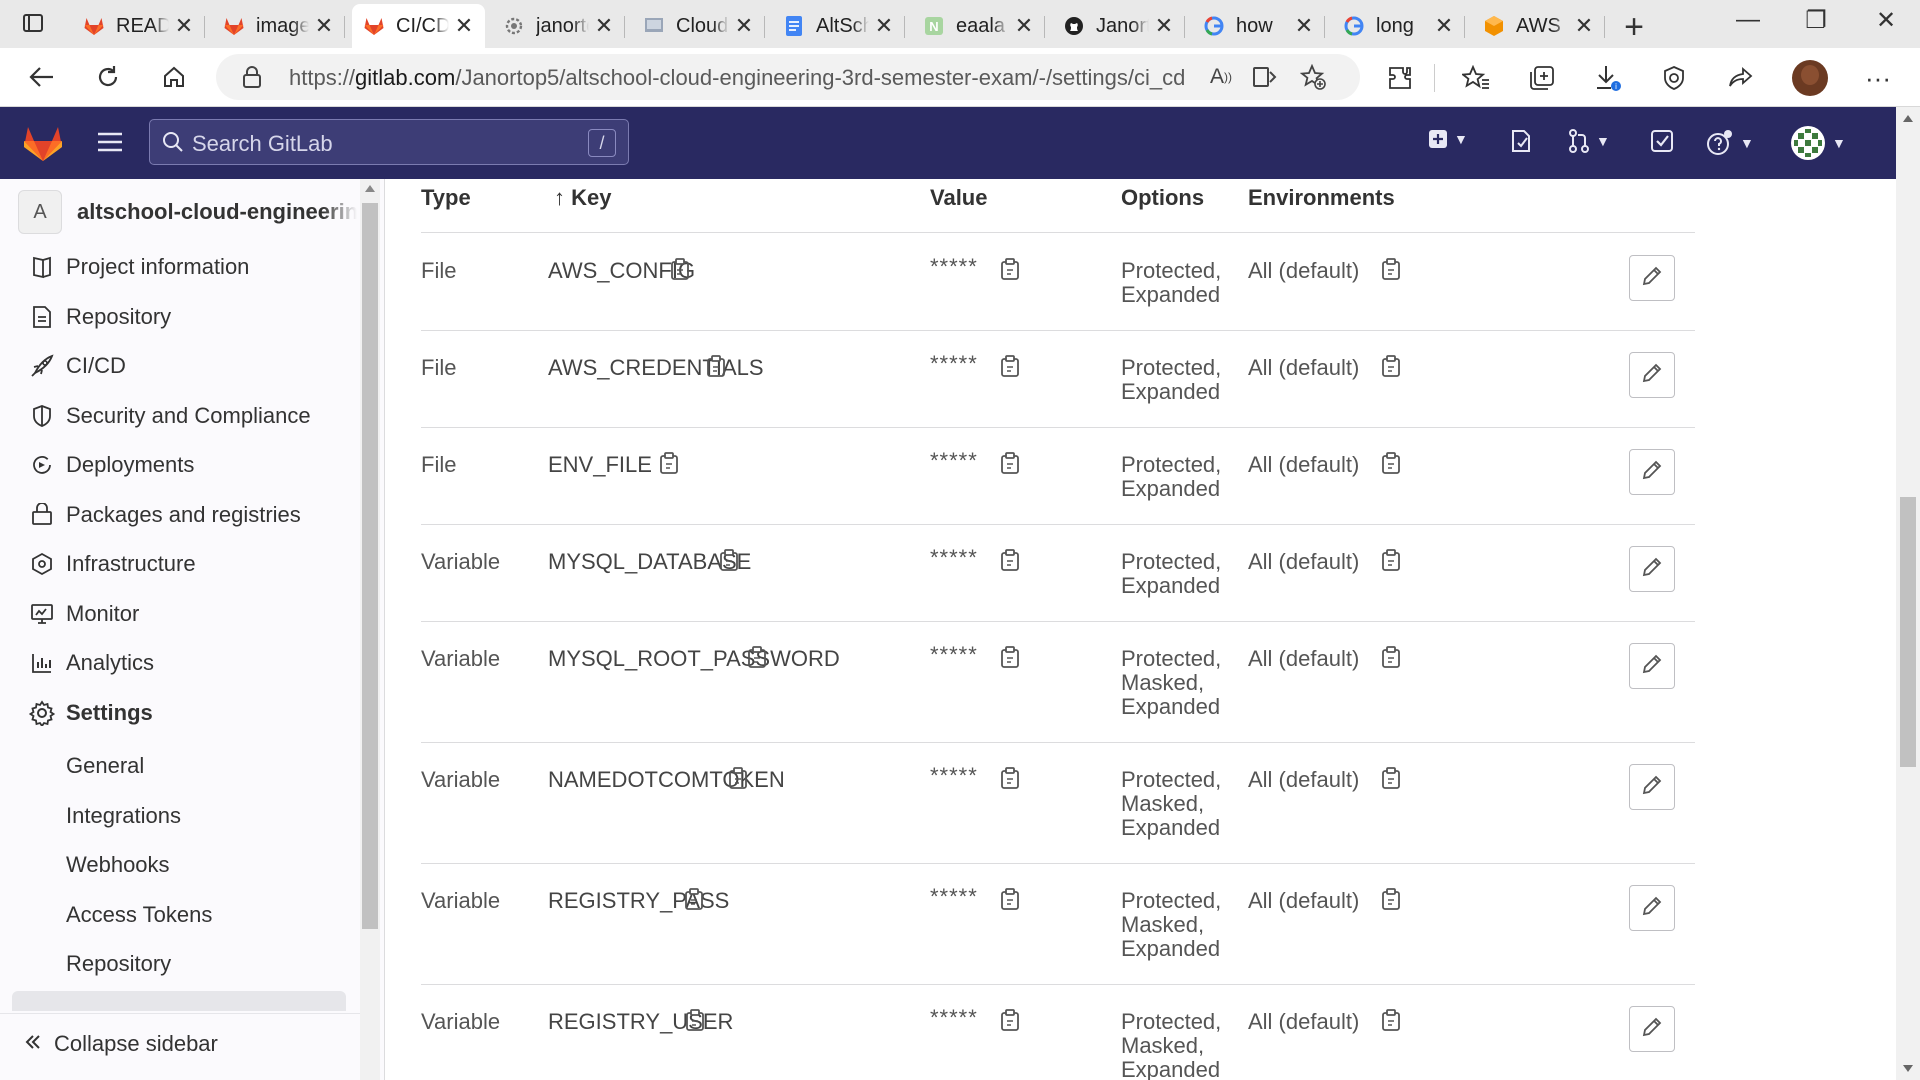 Image resolution: width=1920 pixels, height=1080 pixels. Describe the element at coordinates (1538, 26) in the screenshot. I see `browser-tab: AWS ✕` at that location.